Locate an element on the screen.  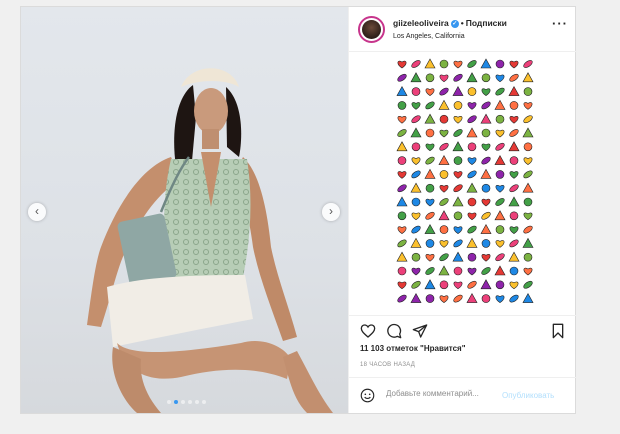
smile-icon is located at coordinates (367, 395).